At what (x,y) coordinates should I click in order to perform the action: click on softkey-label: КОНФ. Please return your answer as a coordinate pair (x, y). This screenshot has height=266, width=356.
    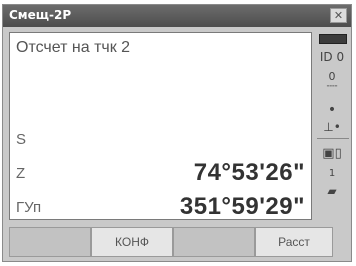
    Looking at the image, I should click on (132, 242).